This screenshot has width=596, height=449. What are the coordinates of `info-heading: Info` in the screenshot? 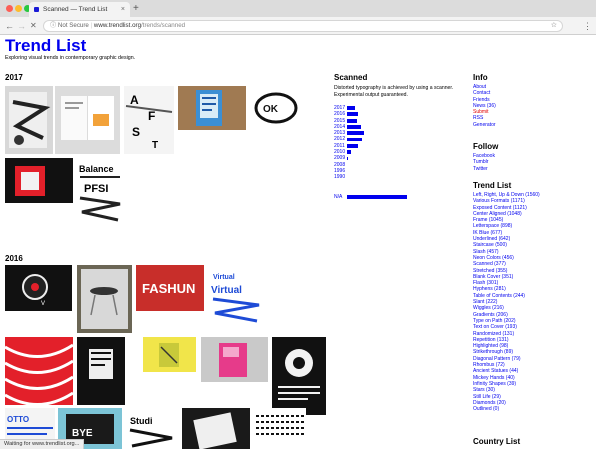 It's located at (480, 77).